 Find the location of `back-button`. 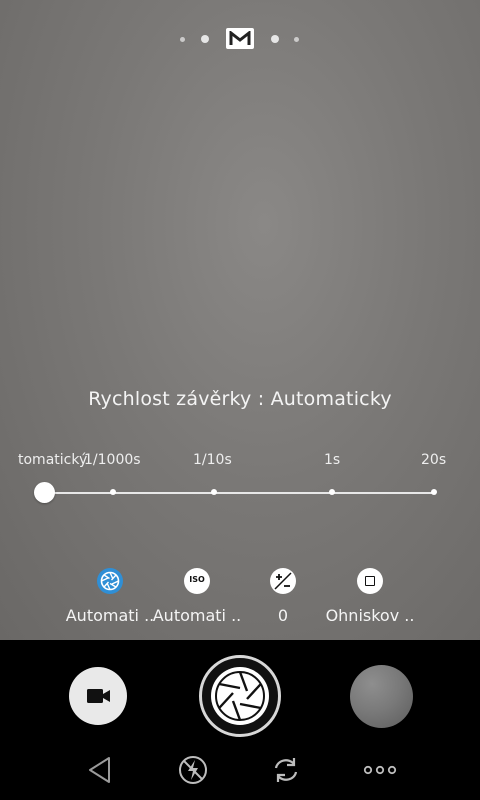

back-button is located at coordinates (100, 770).